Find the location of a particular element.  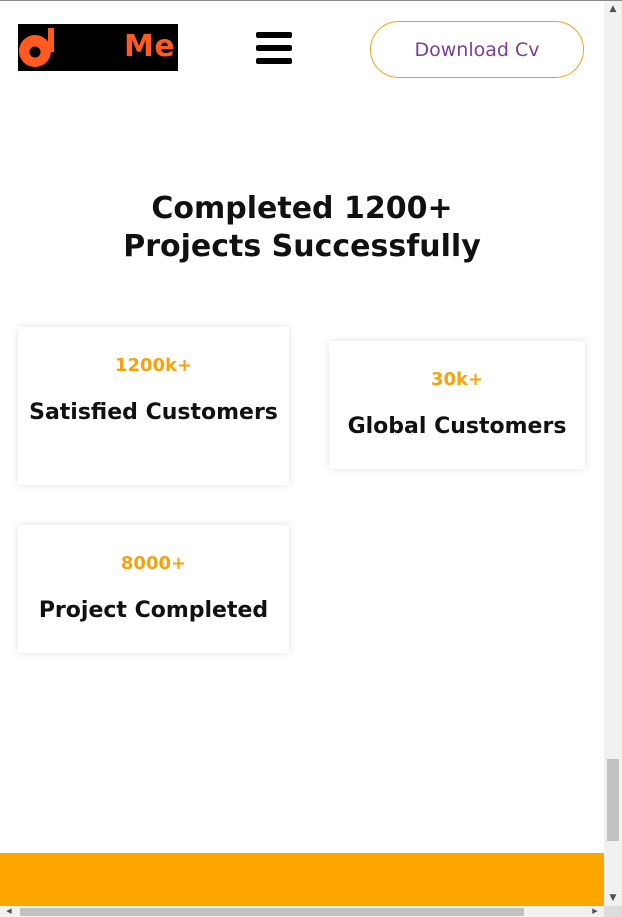

vertical-scrollbar: ▲ ▼ is located at coordinates (613, 453).